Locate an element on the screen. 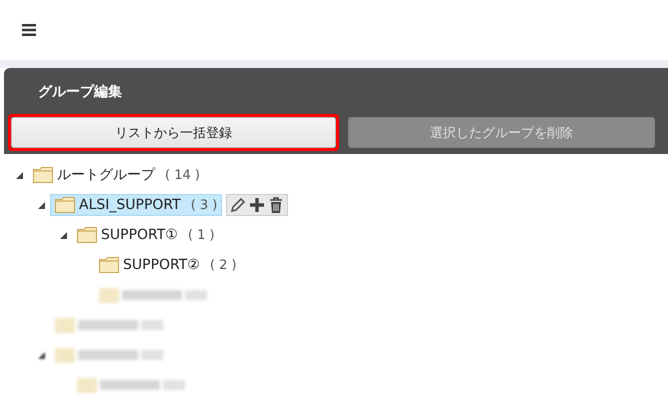 The width and height of the screenshot is (668, 405). tree-node: SUPPORT① ( 1 ) is located at coordinates (146, 235).